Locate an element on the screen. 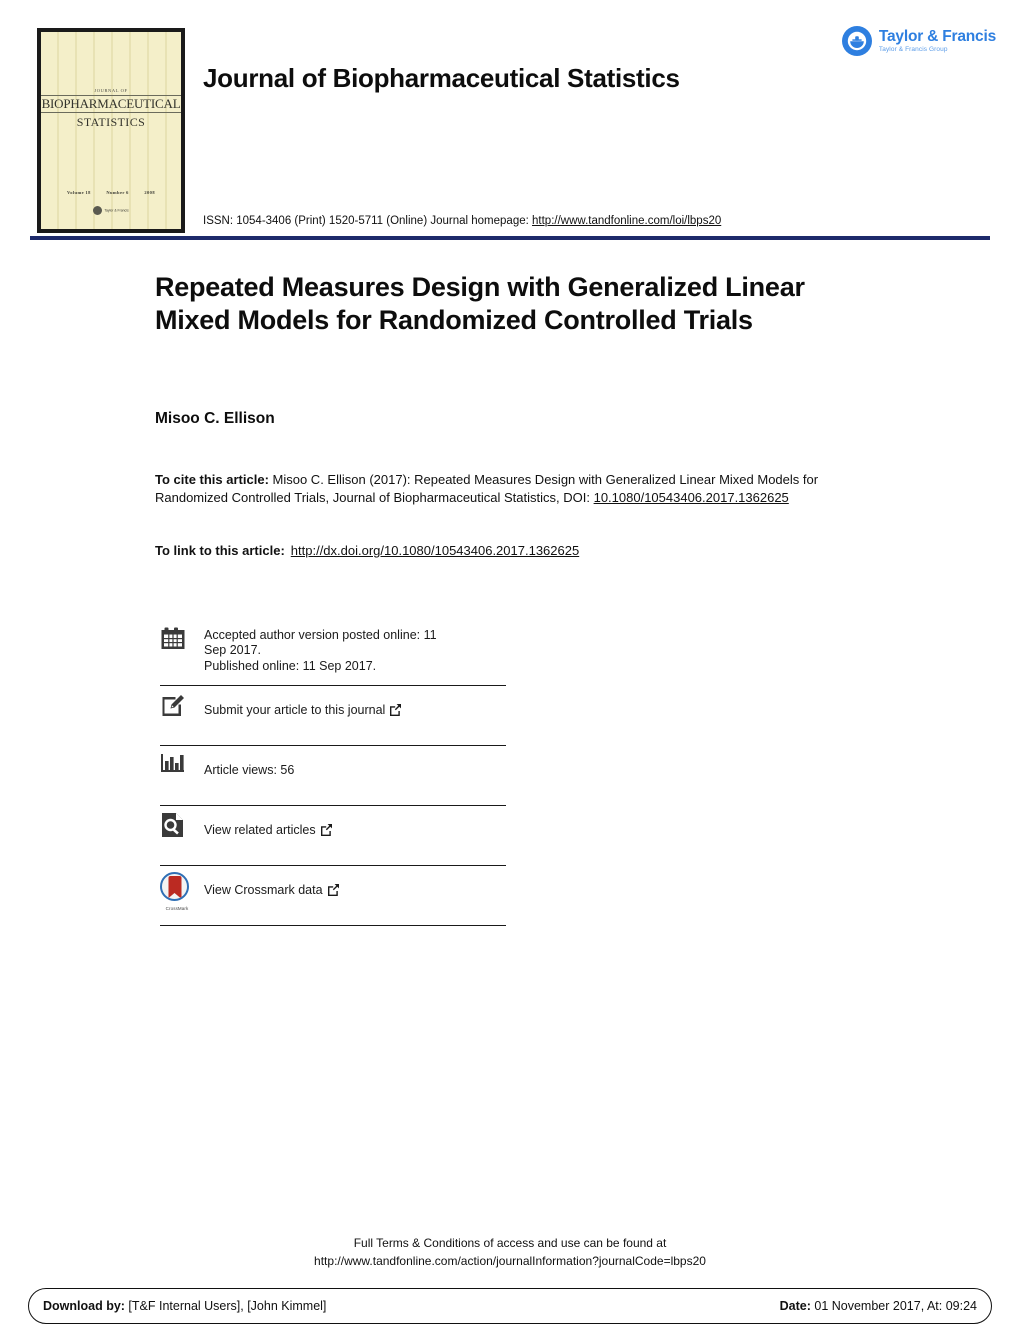 The height and width of the screenshot is (1339, 1020). metadata-row-submit: Submit your article to this journal is located at coordinates (333, 716).